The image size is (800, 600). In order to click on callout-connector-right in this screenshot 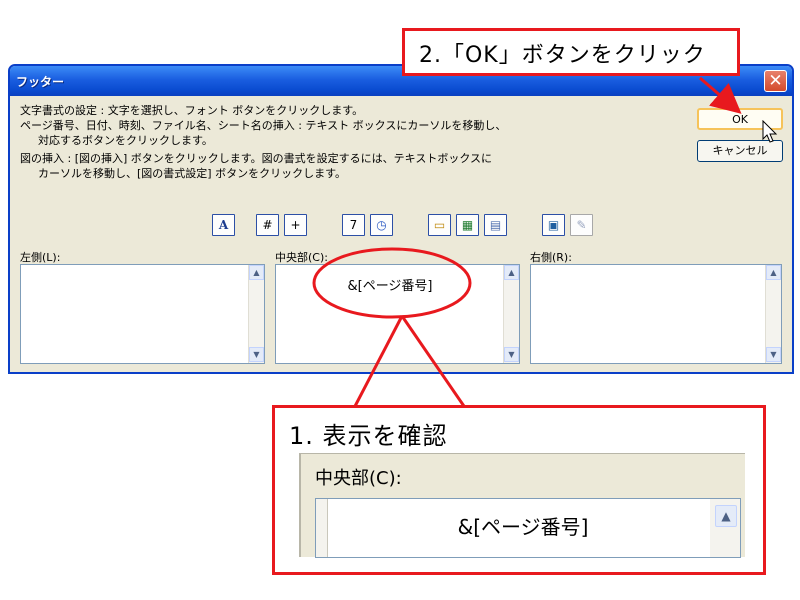, I will do `click(435, 364)`.